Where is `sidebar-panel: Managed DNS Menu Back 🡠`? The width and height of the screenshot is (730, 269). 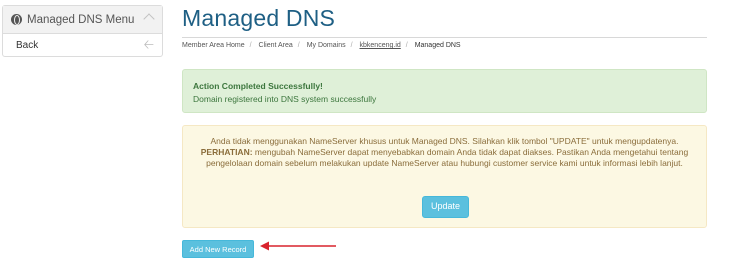 sidebar-panel: Managed DNS Menu Back 🡠 is located at coordinates (82, 31).